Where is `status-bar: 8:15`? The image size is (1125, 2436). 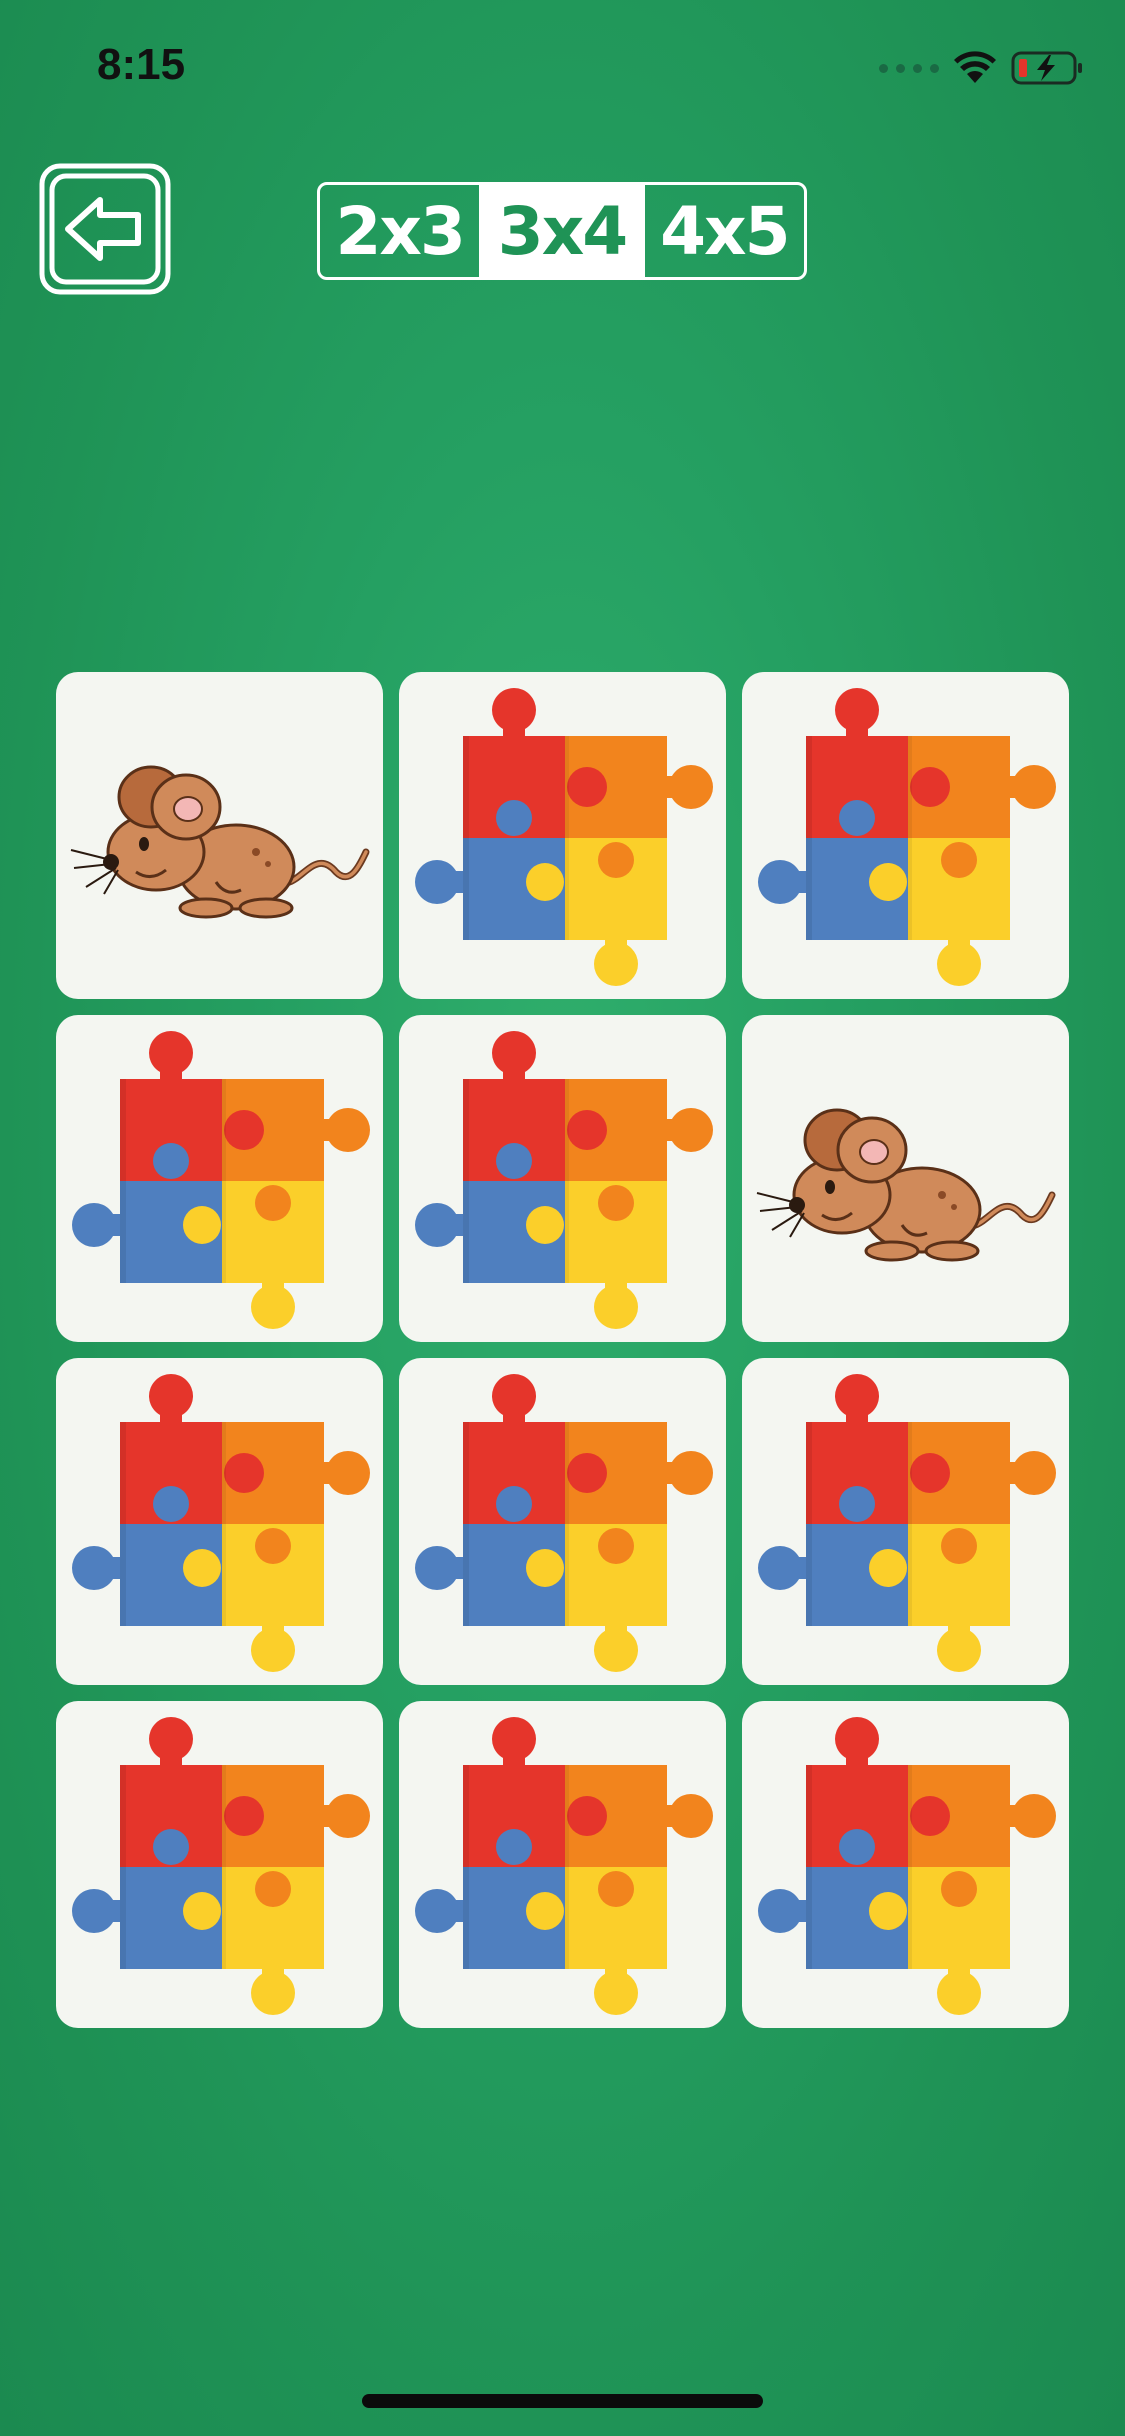 status-bar: 8:15 is located at coordinates (562, 70).